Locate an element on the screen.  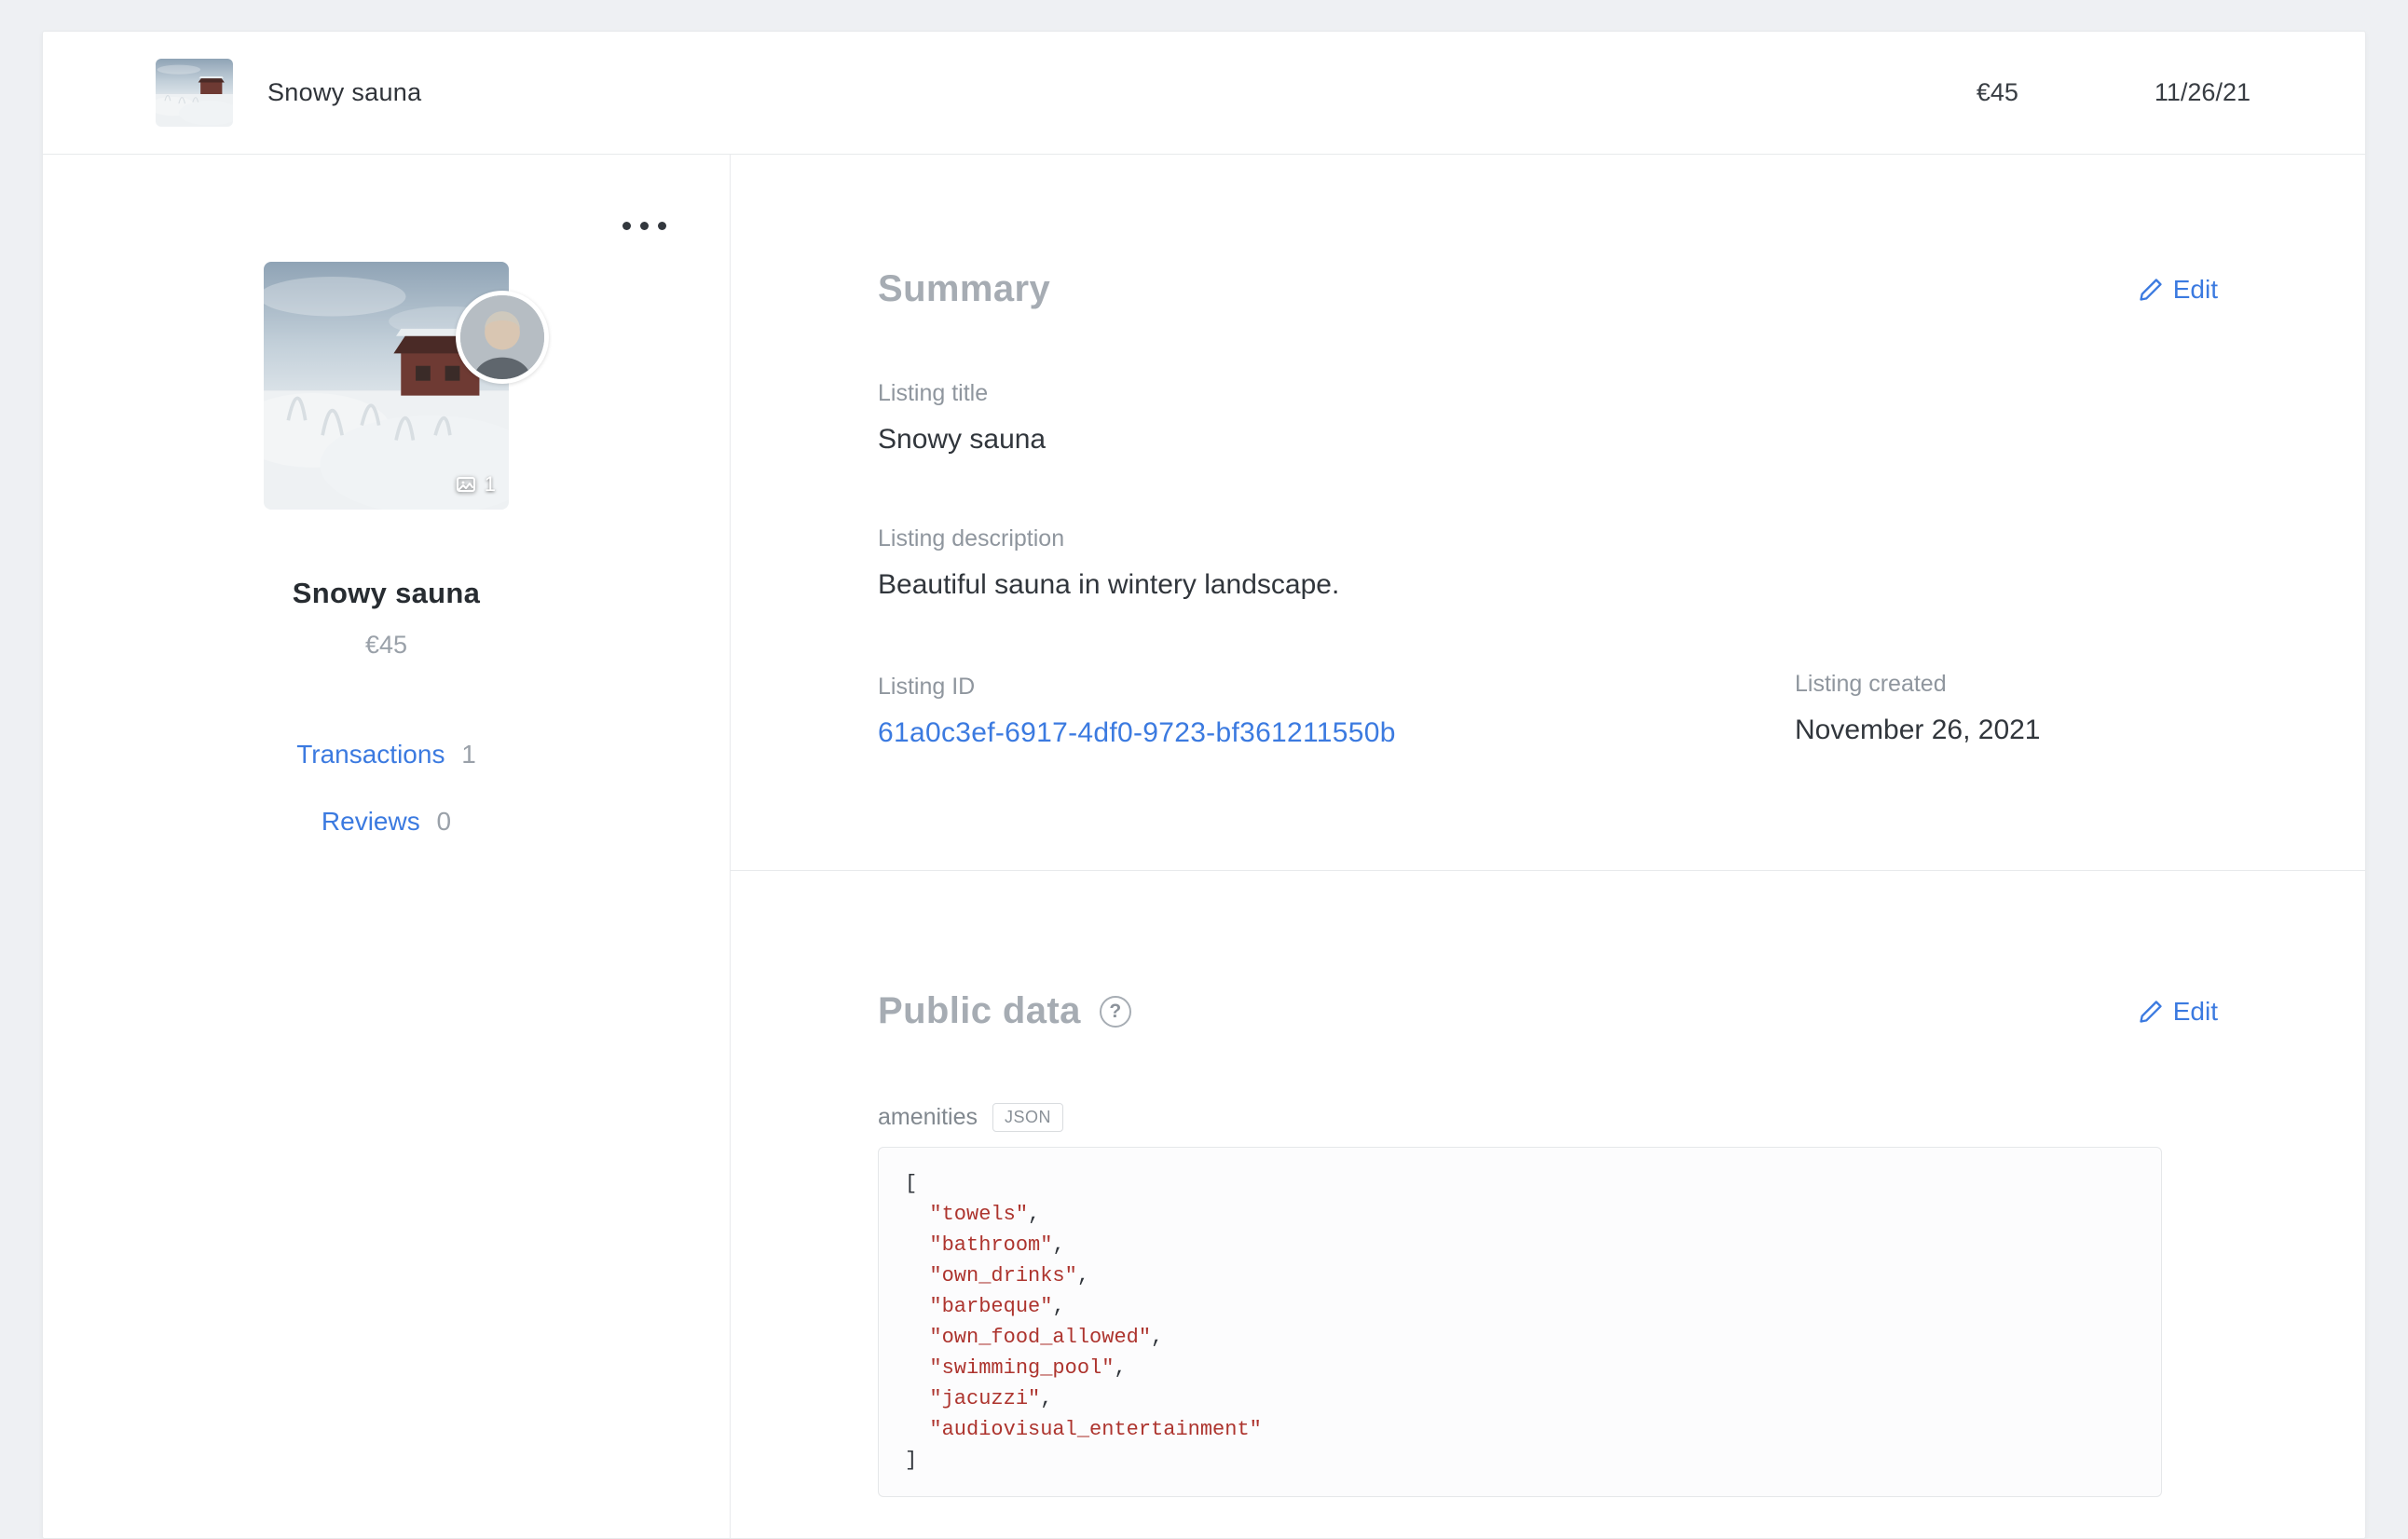
help-icon: ? is located at coordinates (1115, 1011).